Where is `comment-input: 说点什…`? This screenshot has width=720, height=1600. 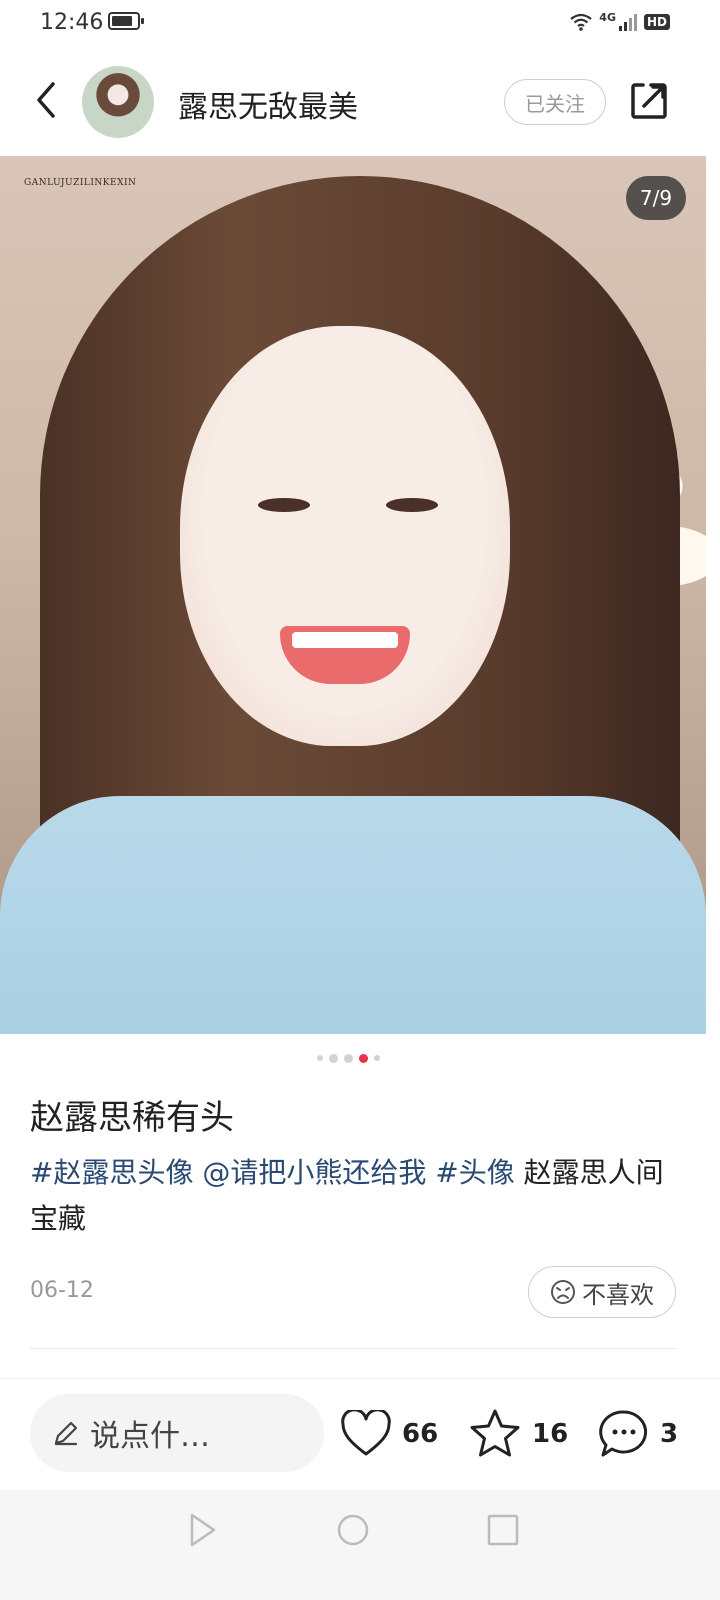
comment-input: 说点什… is located at coordinates (177, 1433).